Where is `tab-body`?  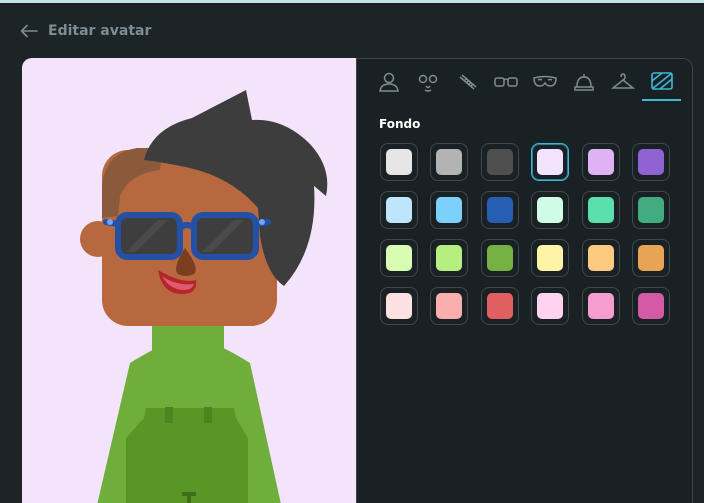
tab-body is located at coordinates (388, 82).